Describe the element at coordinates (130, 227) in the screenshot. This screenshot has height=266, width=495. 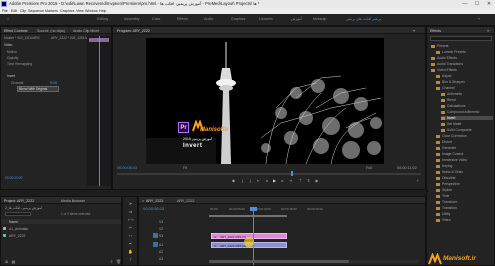
I see `razor-tool-icon: ✂` at that location.